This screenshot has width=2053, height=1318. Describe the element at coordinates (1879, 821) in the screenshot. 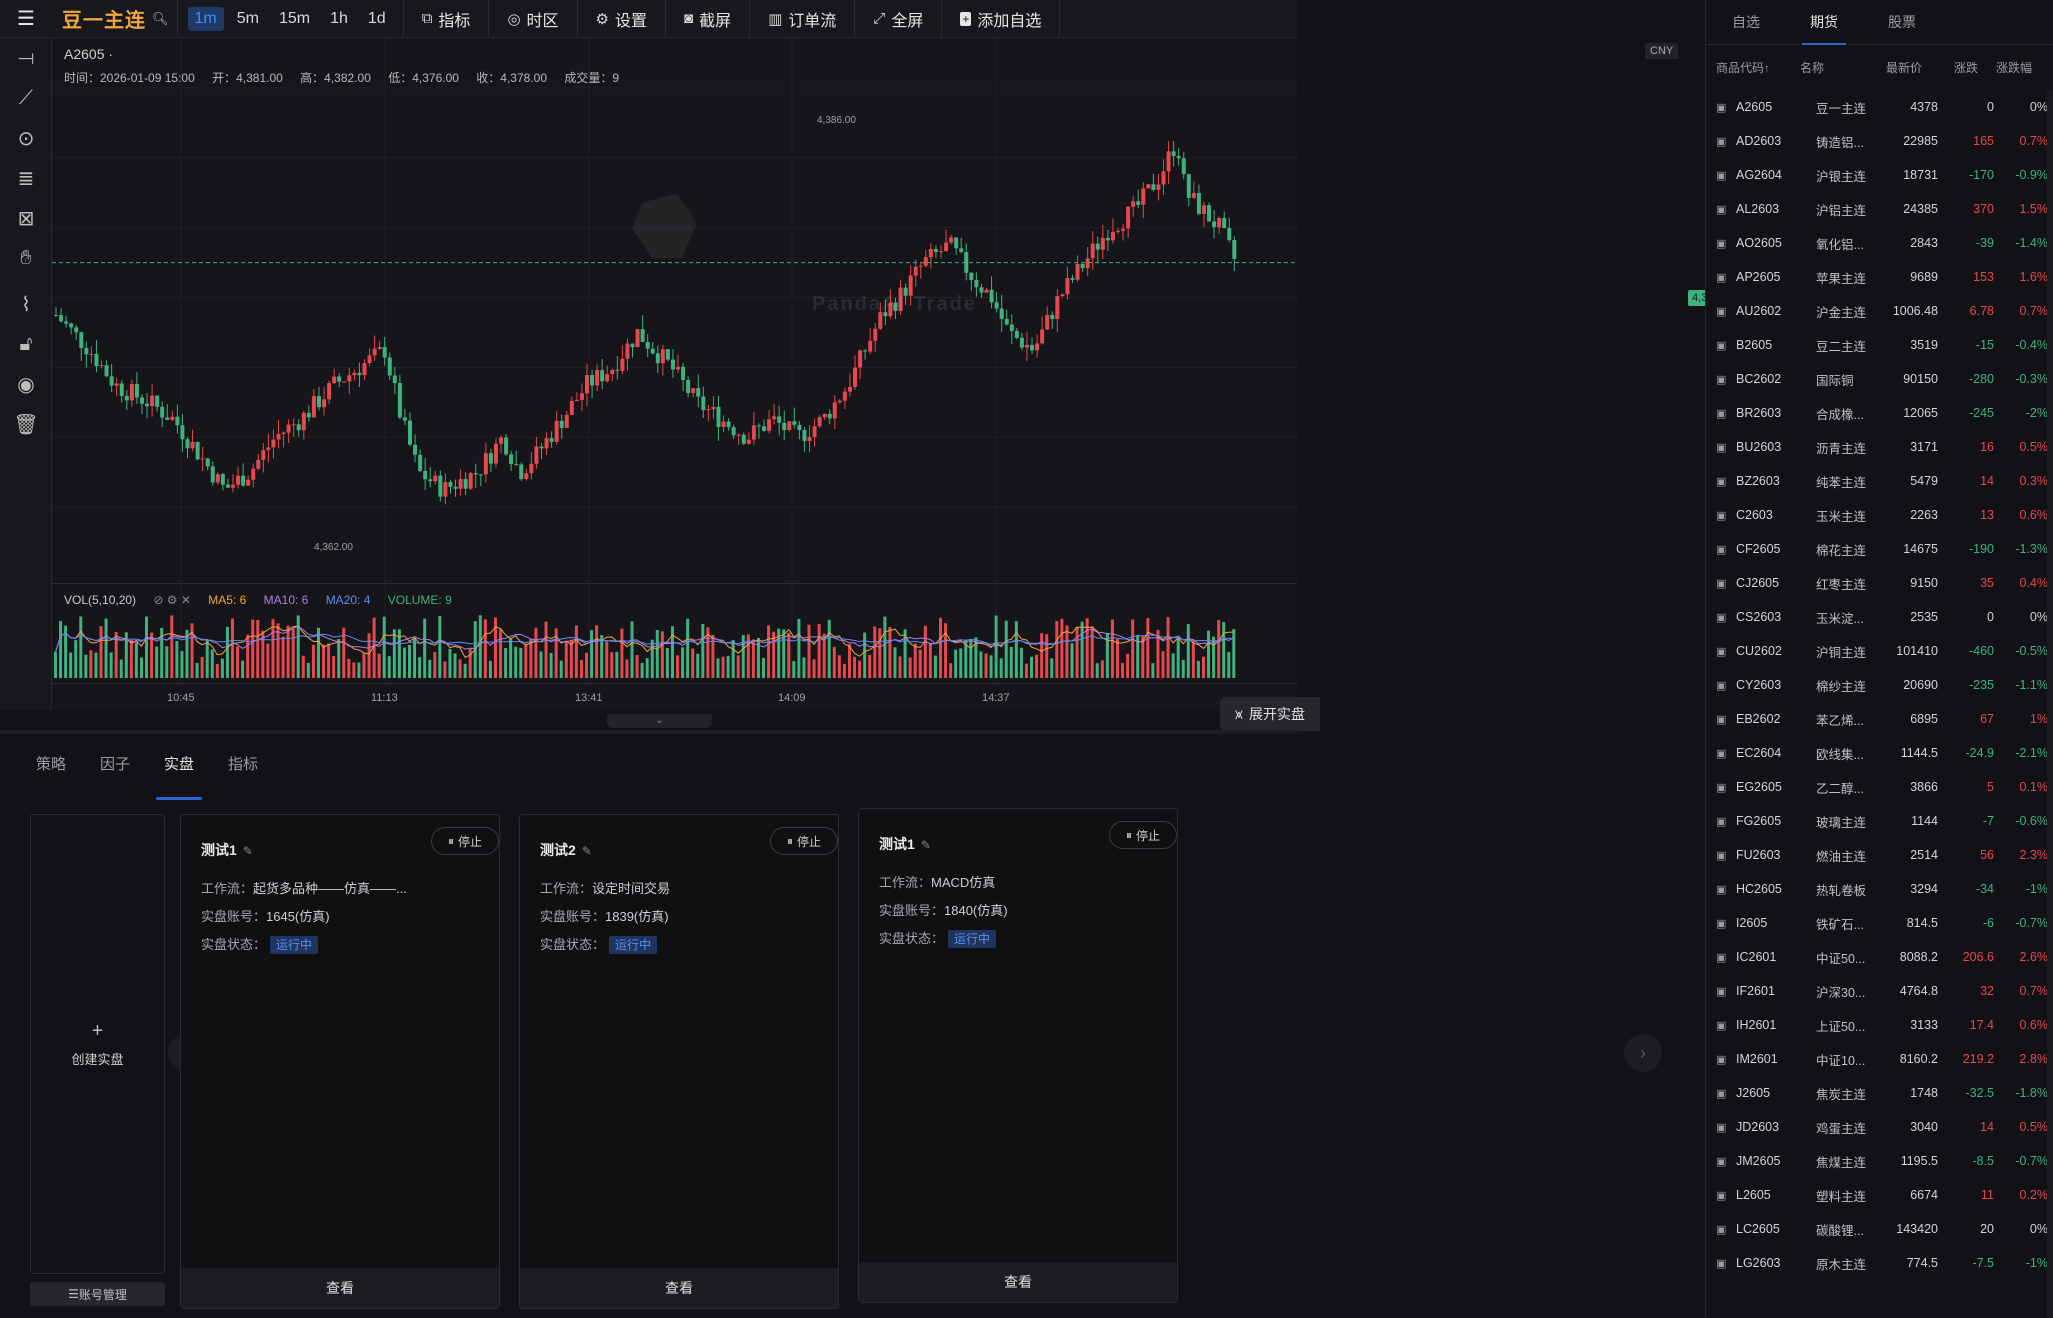

I see `table-row: ▣ FG2605 玻璃主连 1144 -7 -0.6%` at that location.